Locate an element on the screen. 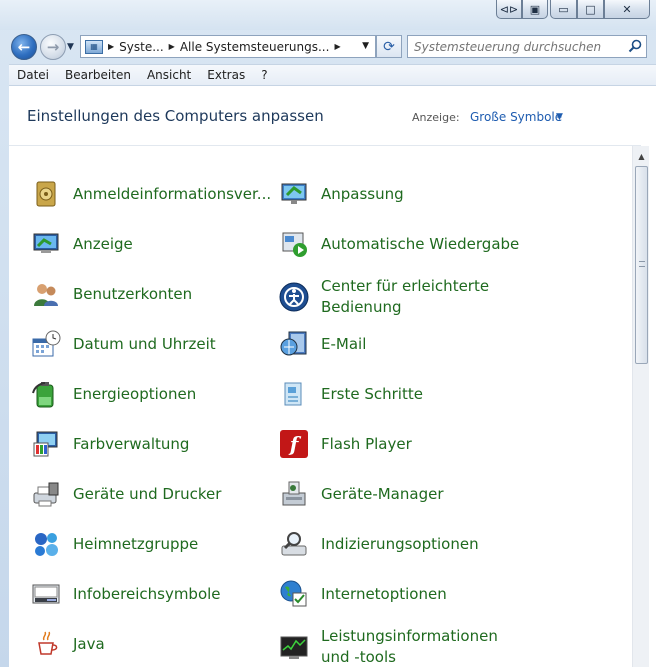 This screenshot has width=656, height=667. forward-button: → is located at coordinates (53, 47).